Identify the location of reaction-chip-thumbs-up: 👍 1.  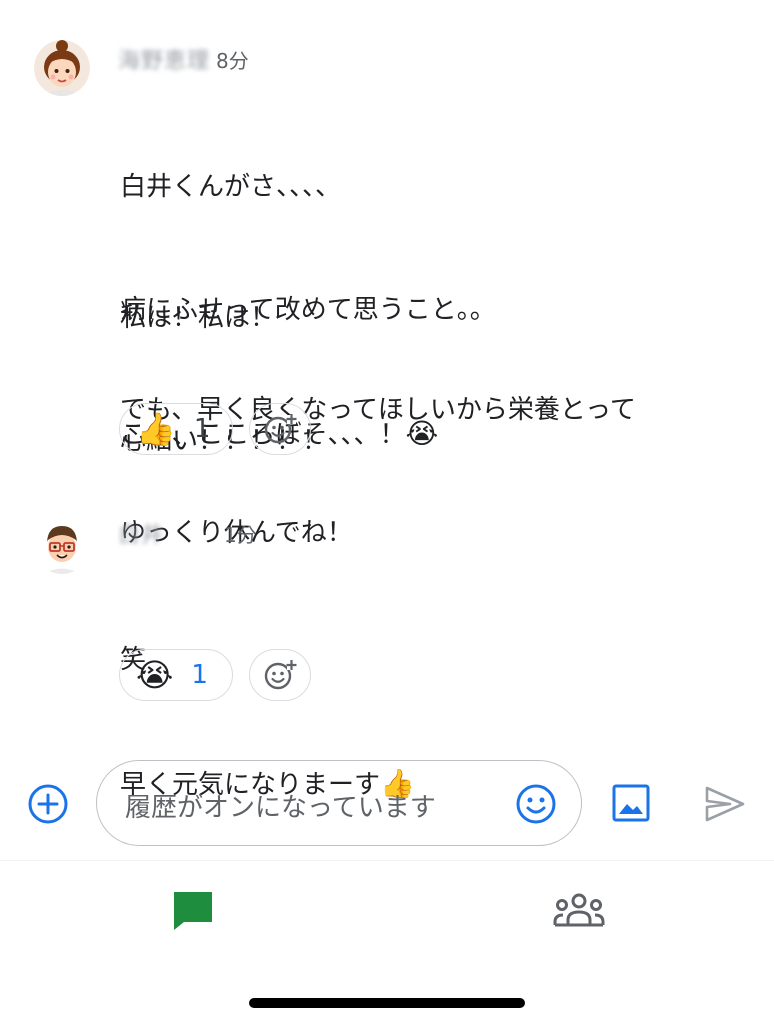
(176, 429).